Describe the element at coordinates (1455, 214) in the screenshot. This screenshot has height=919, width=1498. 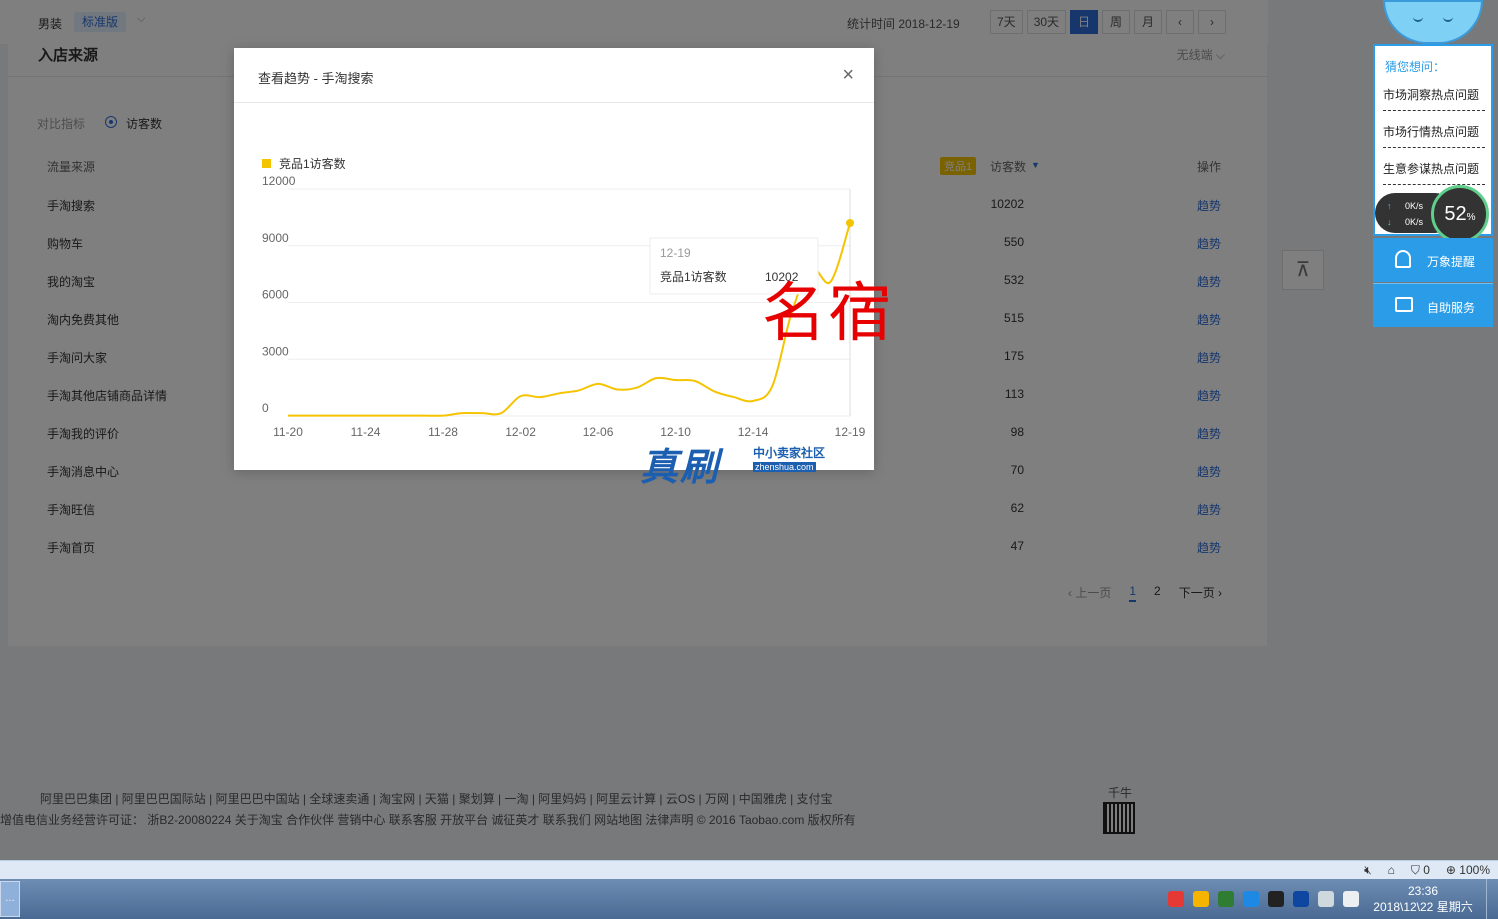
I see `cpu-value: 52` at that location.